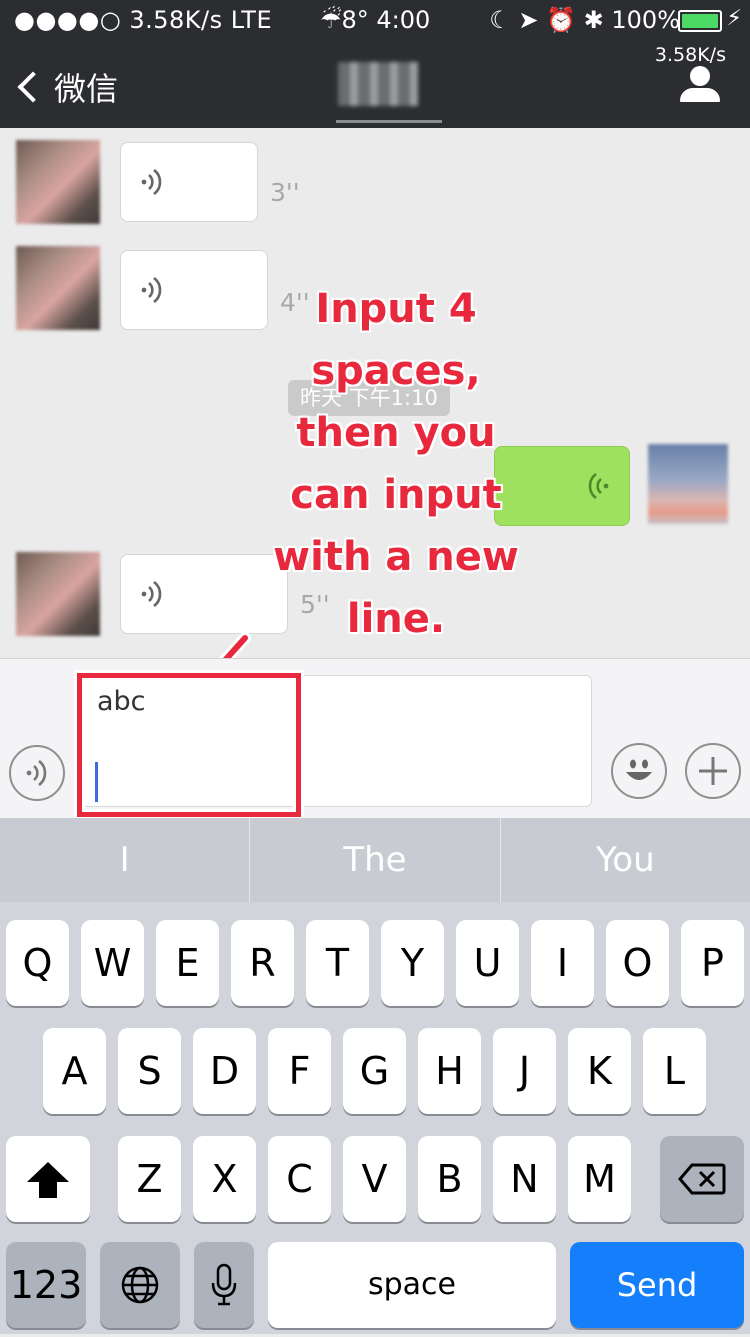  Describe the element at coordinates (149, 1179) in the screenshot. I see `key-z: Z` at that location.